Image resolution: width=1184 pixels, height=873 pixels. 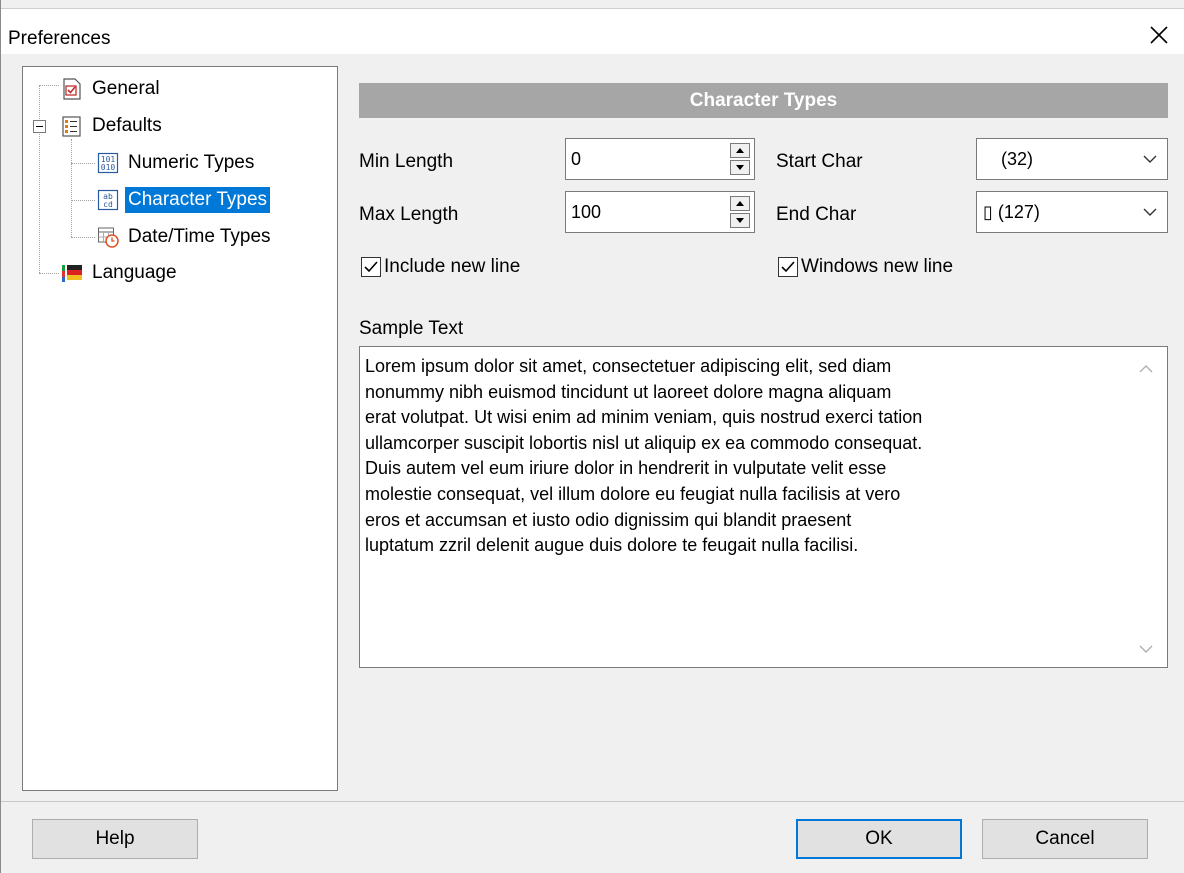 I want to click on start-char-label: Start Char, so click(x=819, y=161).